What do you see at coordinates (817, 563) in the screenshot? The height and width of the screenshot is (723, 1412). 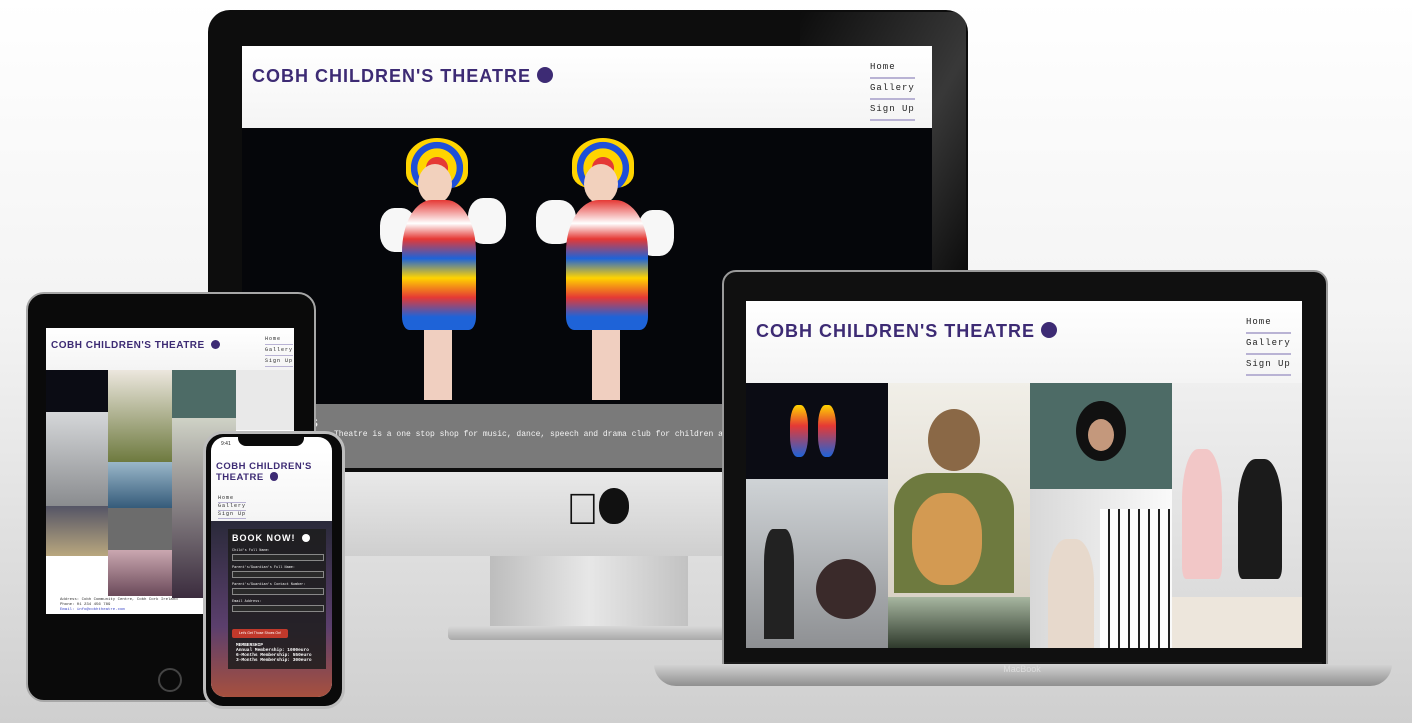 I see `gallery-photo-singer-drums` at bounding box center [817, 563].